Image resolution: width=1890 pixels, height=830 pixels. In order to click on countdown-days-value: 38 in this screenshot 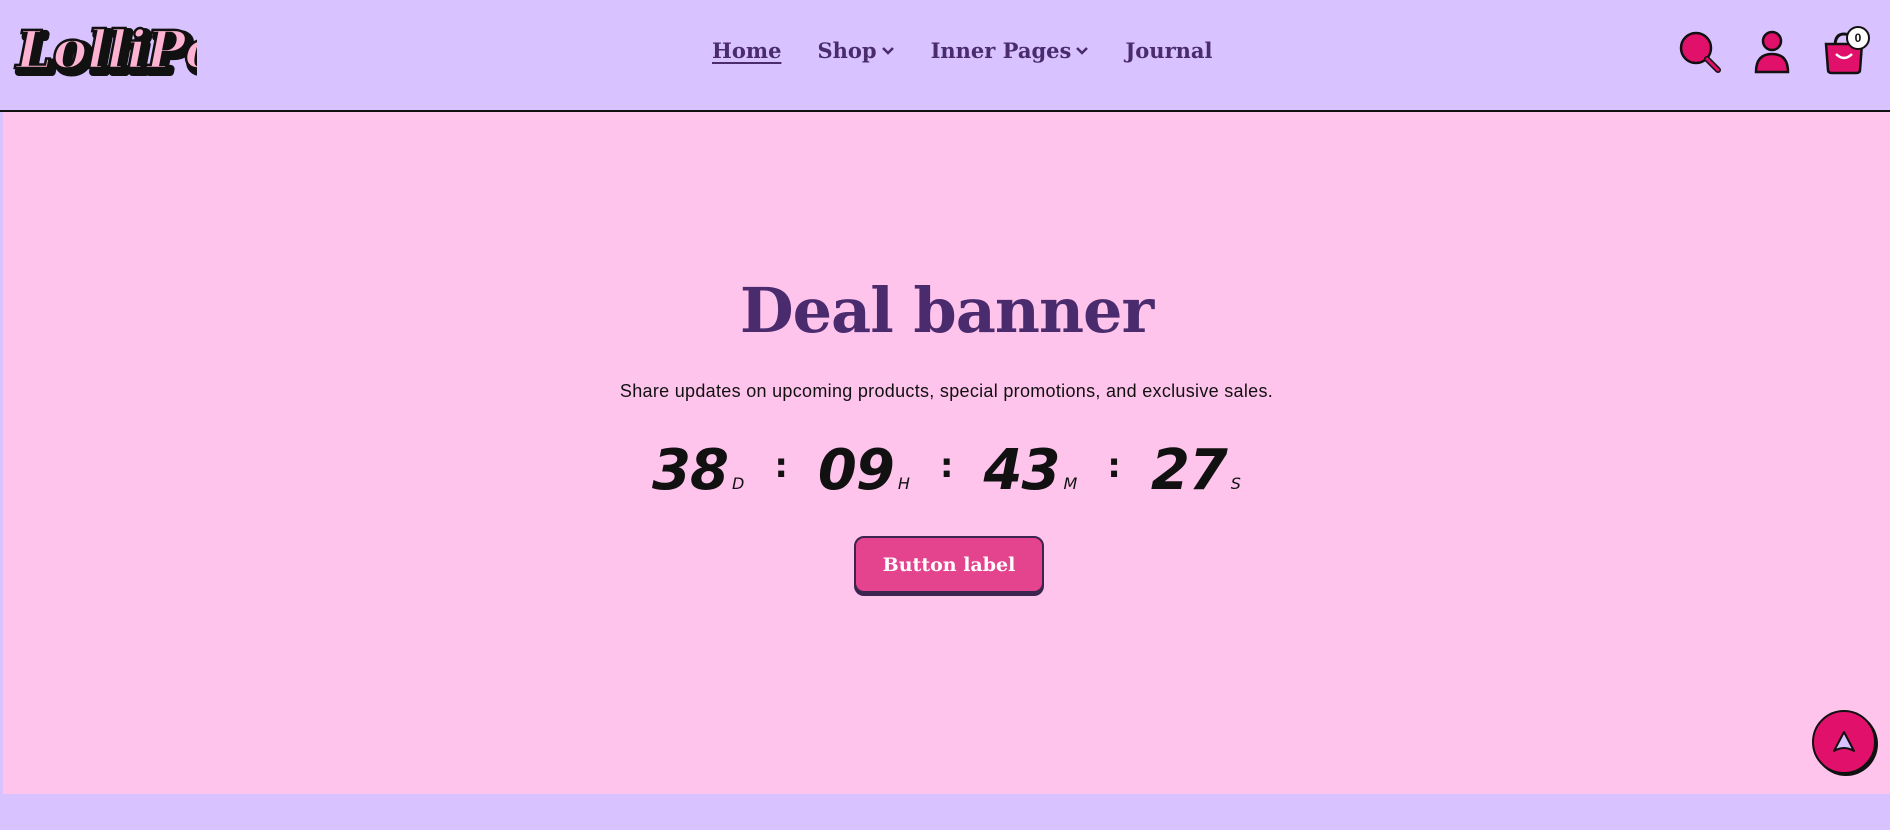, I will do `click(690, 470)`.